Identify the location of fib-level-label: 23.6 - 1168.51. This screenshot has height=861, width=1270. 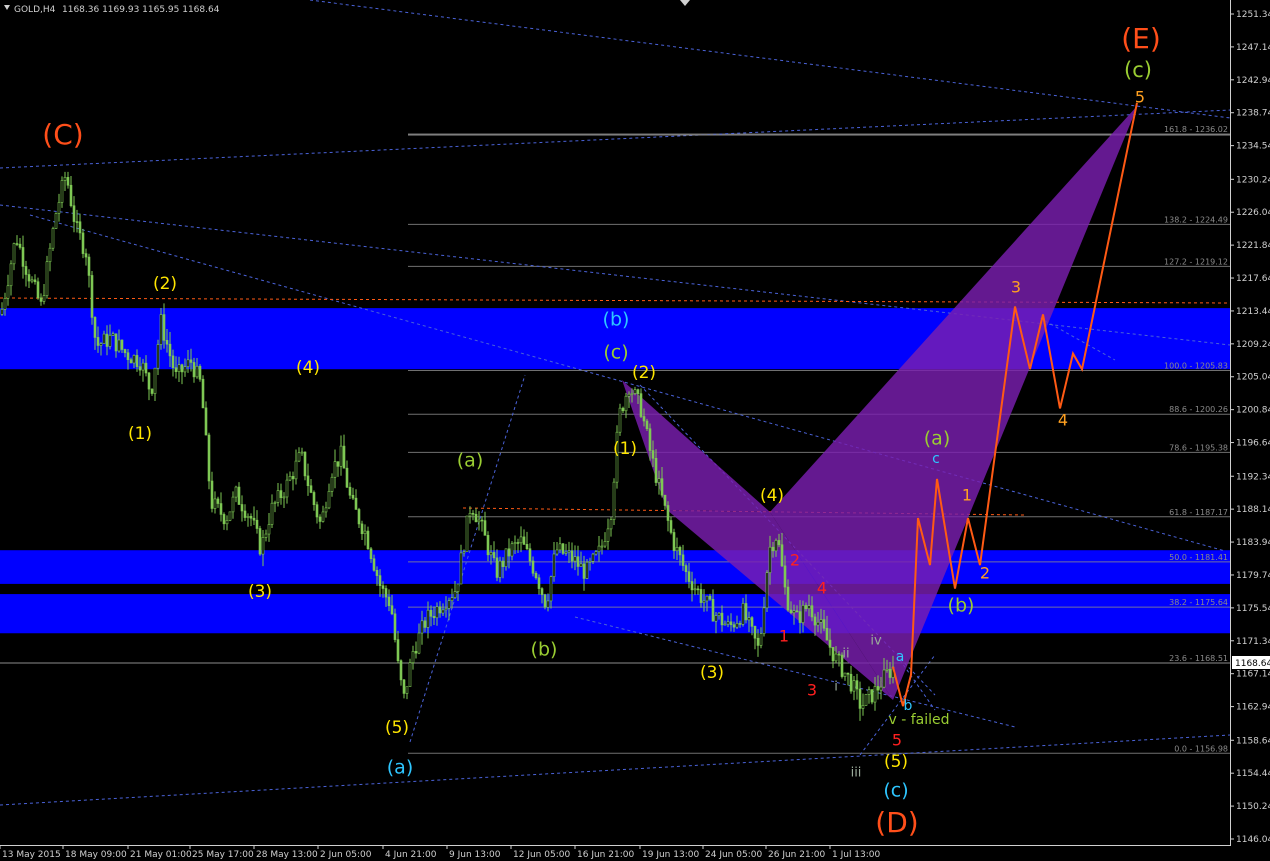
(1198, 658).